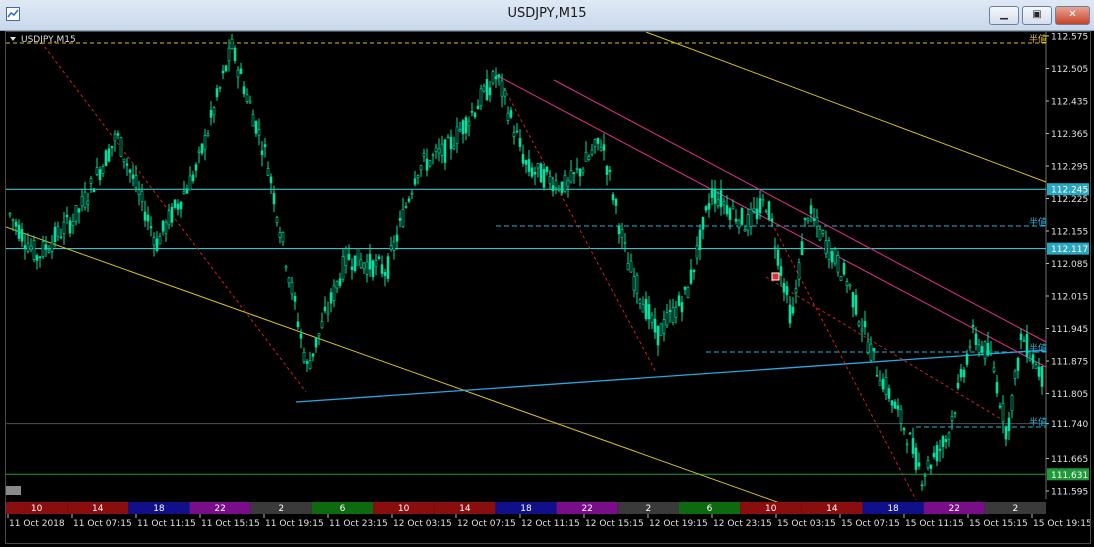  What do you see at coordinates (1069, 103) in the screenshot?
I see `price-label: 112.435` at bounding box center [1069, 103].